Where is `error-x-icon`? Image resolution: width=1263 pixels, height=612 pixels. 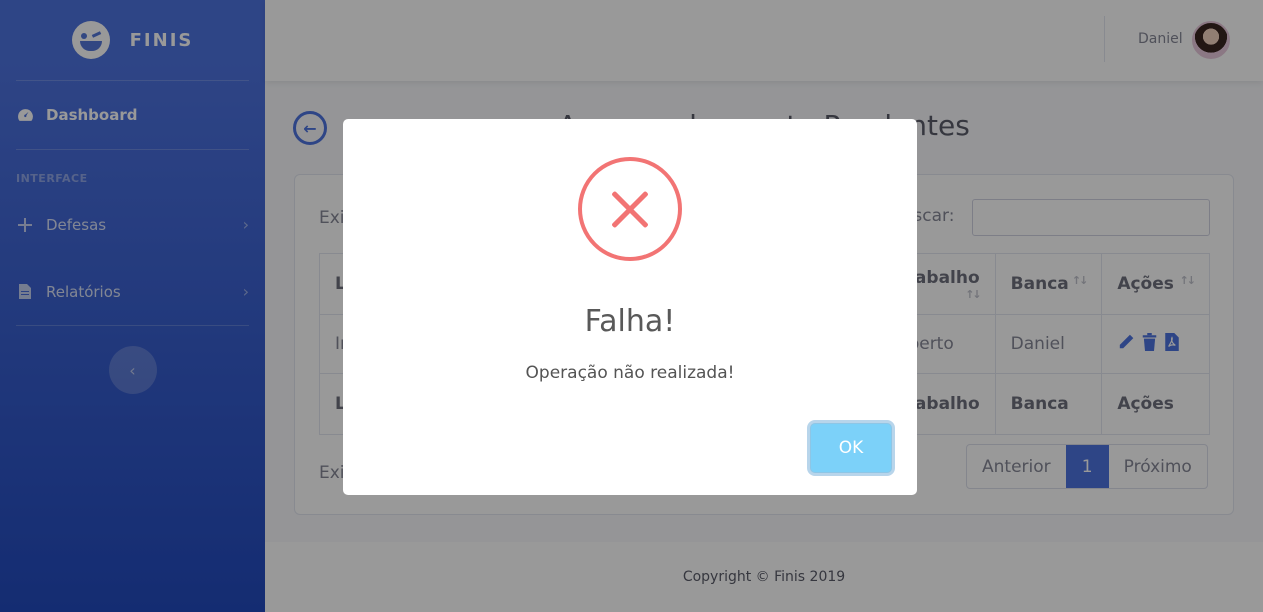
error-x-icon is located at coordinates (630, 209).